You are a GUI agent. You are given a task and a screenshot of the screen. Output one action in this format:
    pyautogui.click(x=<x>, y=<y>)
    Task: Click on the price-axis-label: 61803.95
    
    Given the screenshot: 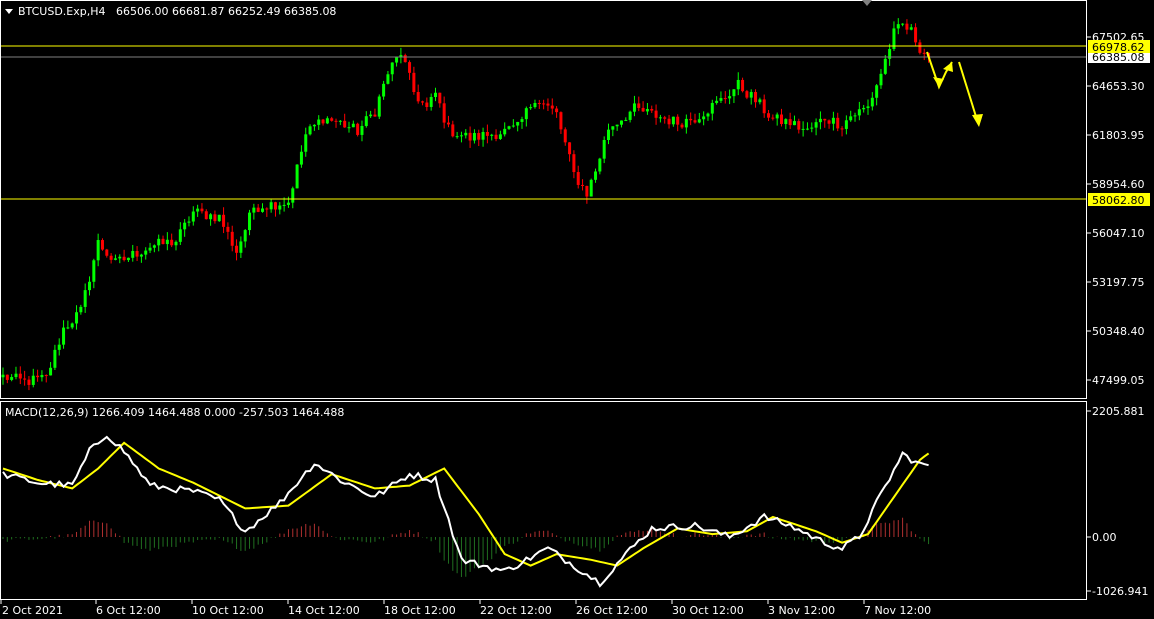 What is the action you would take?
    pyautogui.click(x=1118, y=135)
    